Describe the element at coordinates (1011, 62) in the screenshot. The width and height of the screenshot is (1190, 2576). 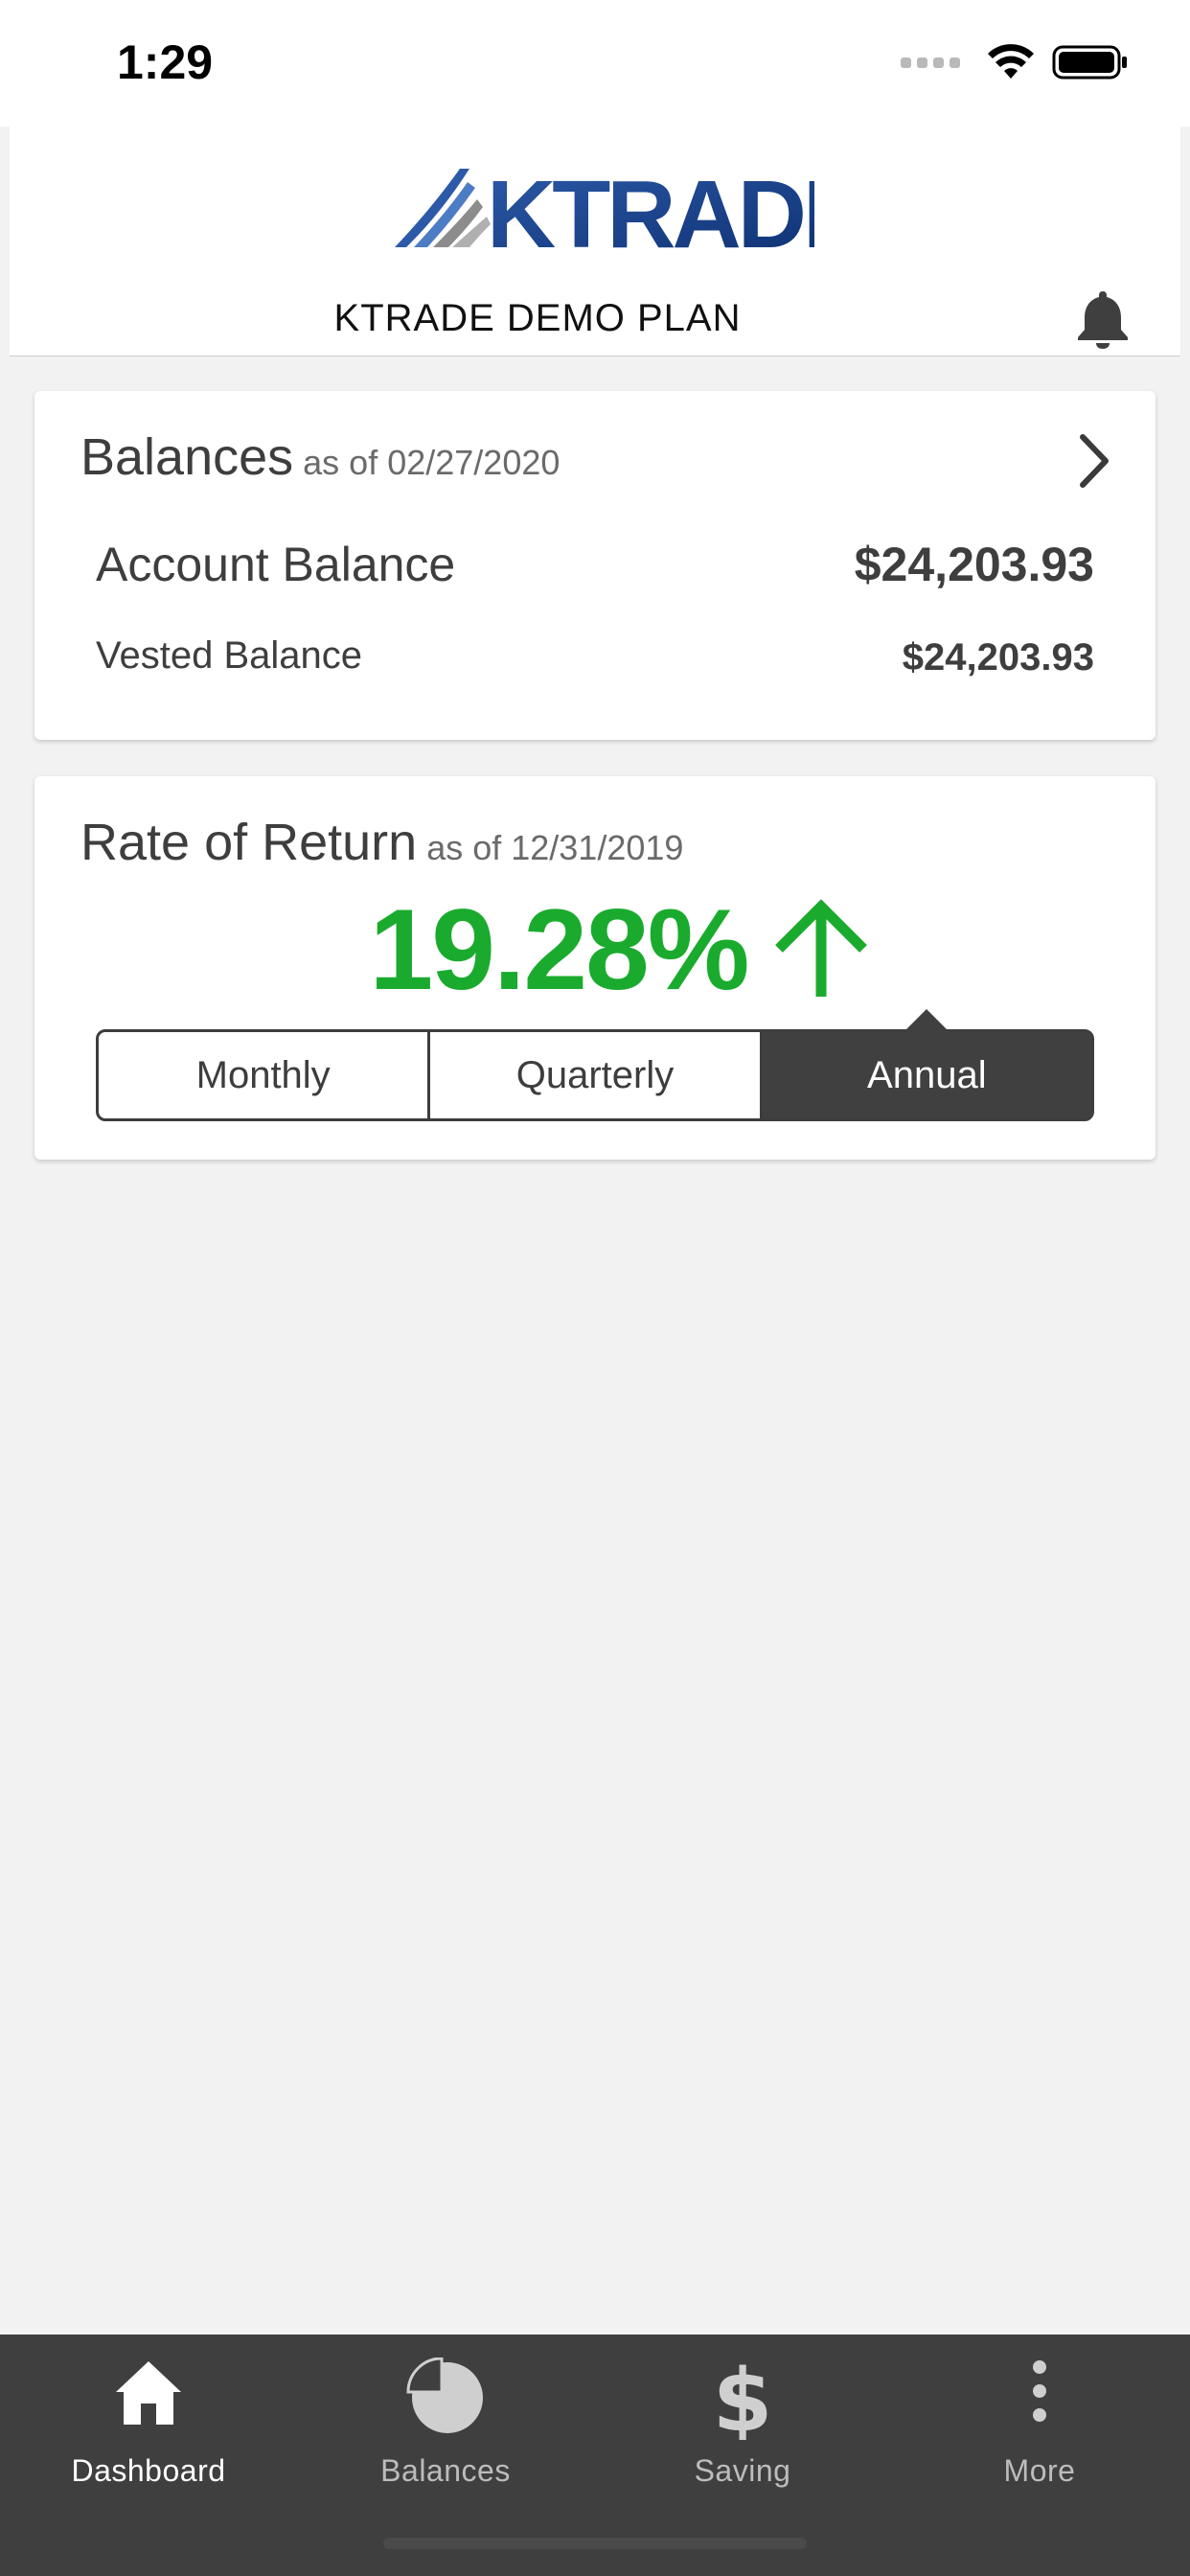
I see `wifi-icon` at that location.